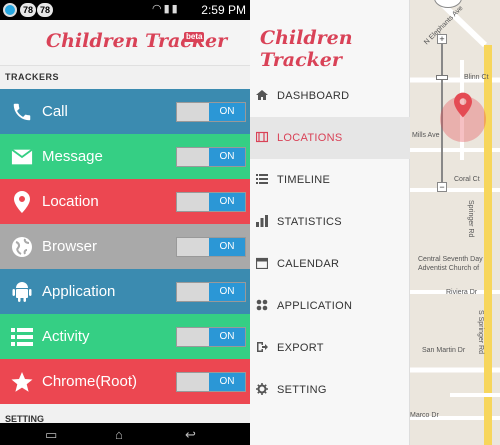  What do you see at coordinates (125, 156) in the screenshot?
I see `tracker-row-message: Message ON` at bounding box center [125, 156].